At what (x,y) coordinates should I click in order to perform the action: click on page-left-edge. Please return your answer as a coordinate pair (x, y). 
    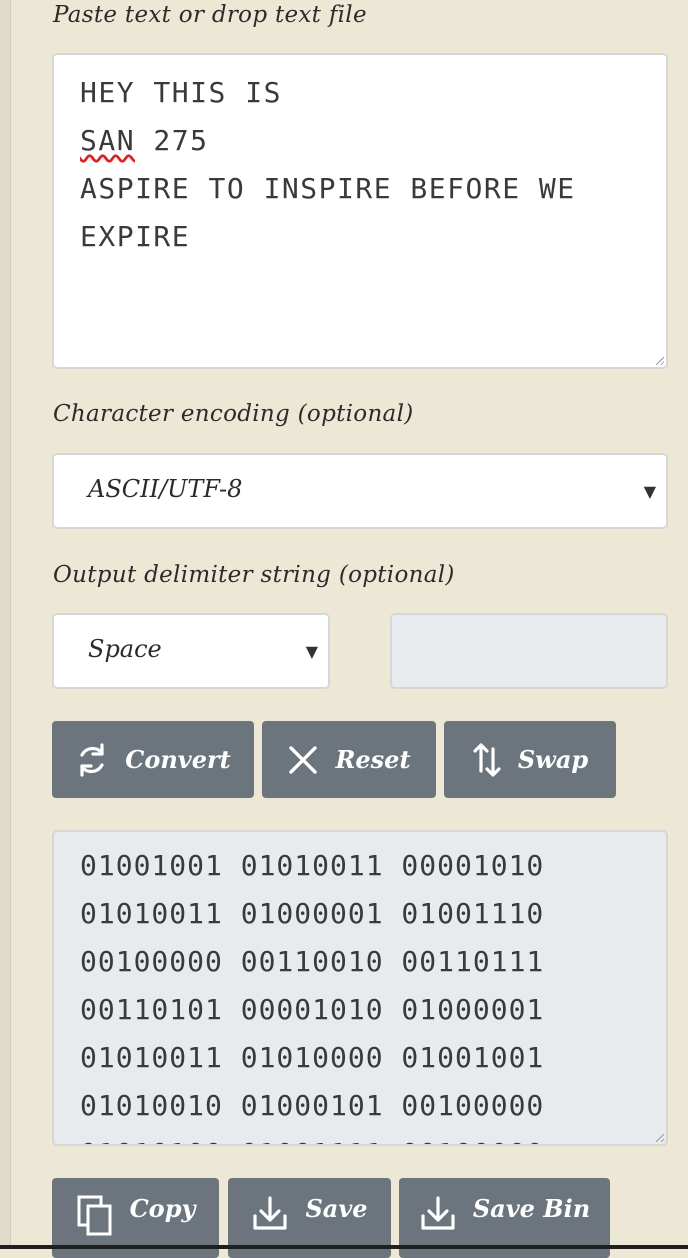
    Looking at the image, I should click on (5, 624).